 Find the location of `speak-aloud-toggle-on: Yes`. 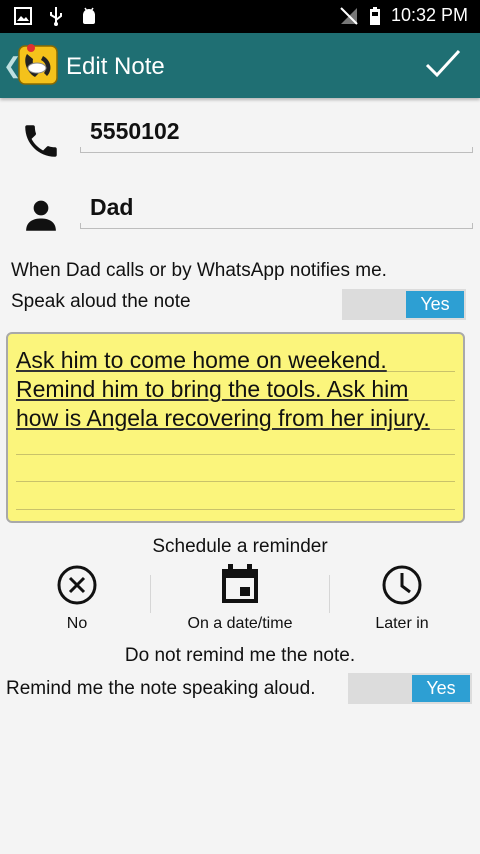

speak-aloud-toggle-on: Yes is located at coordinates (435, 304).